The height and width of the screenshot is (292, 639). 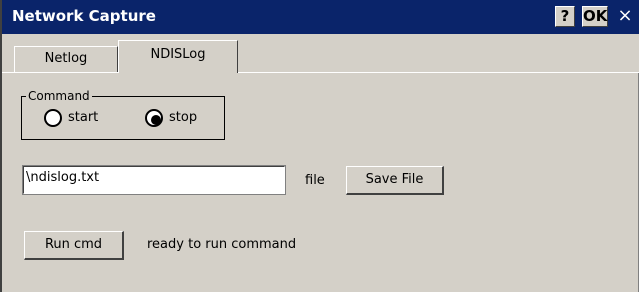 What do you see at coordinates (53, 118) in the screenshot?
I see `start-radio-circle` at bounding box center [53, 118].